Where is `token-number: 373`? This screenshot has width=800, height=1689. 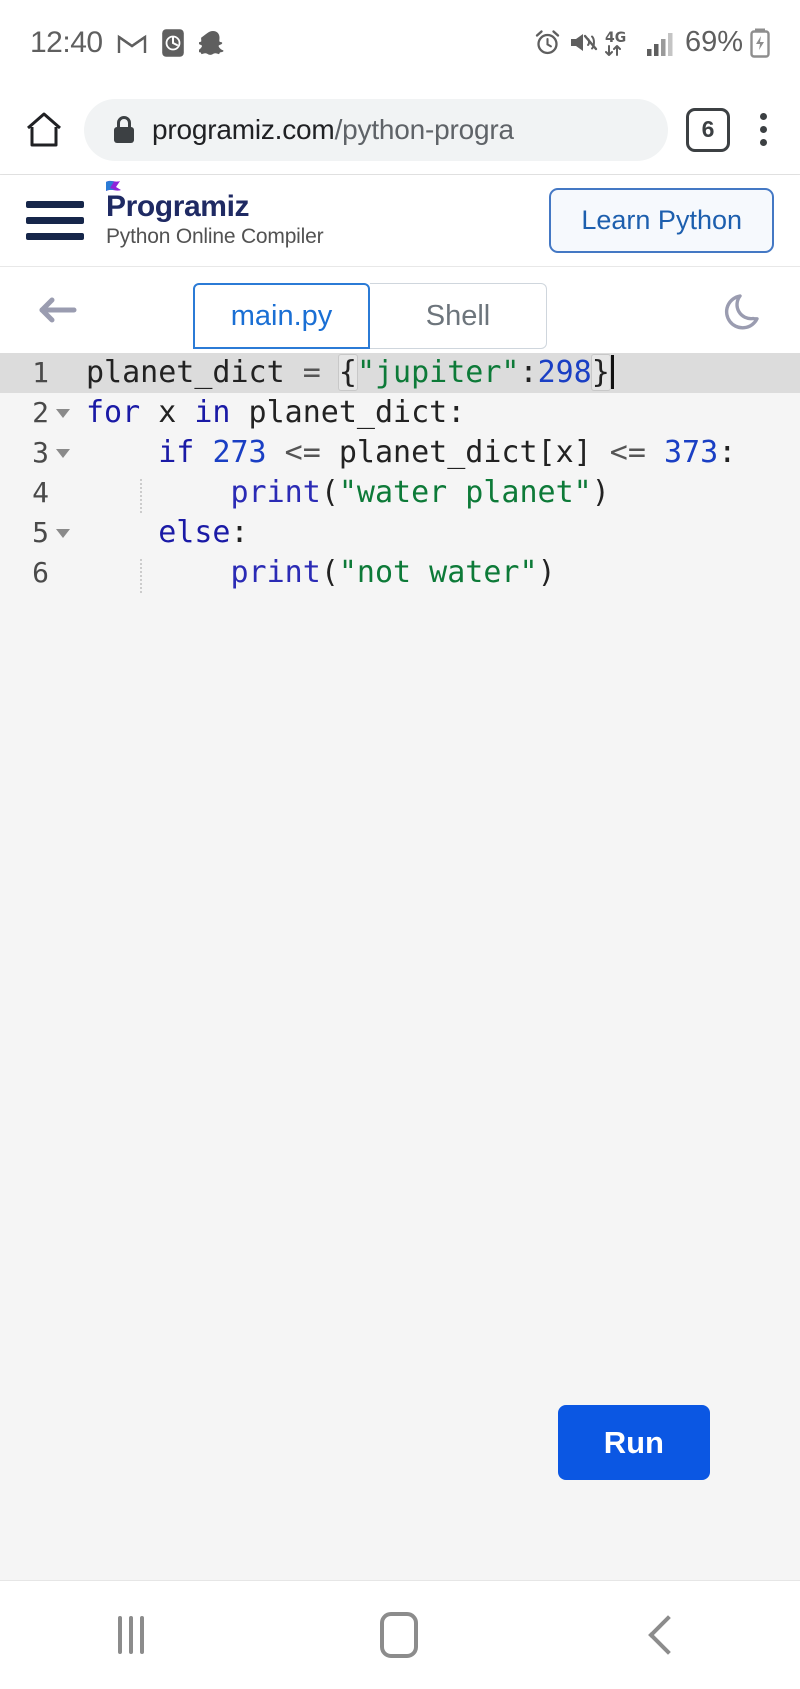
token-number: 373 is located at coordinates (691, 452).